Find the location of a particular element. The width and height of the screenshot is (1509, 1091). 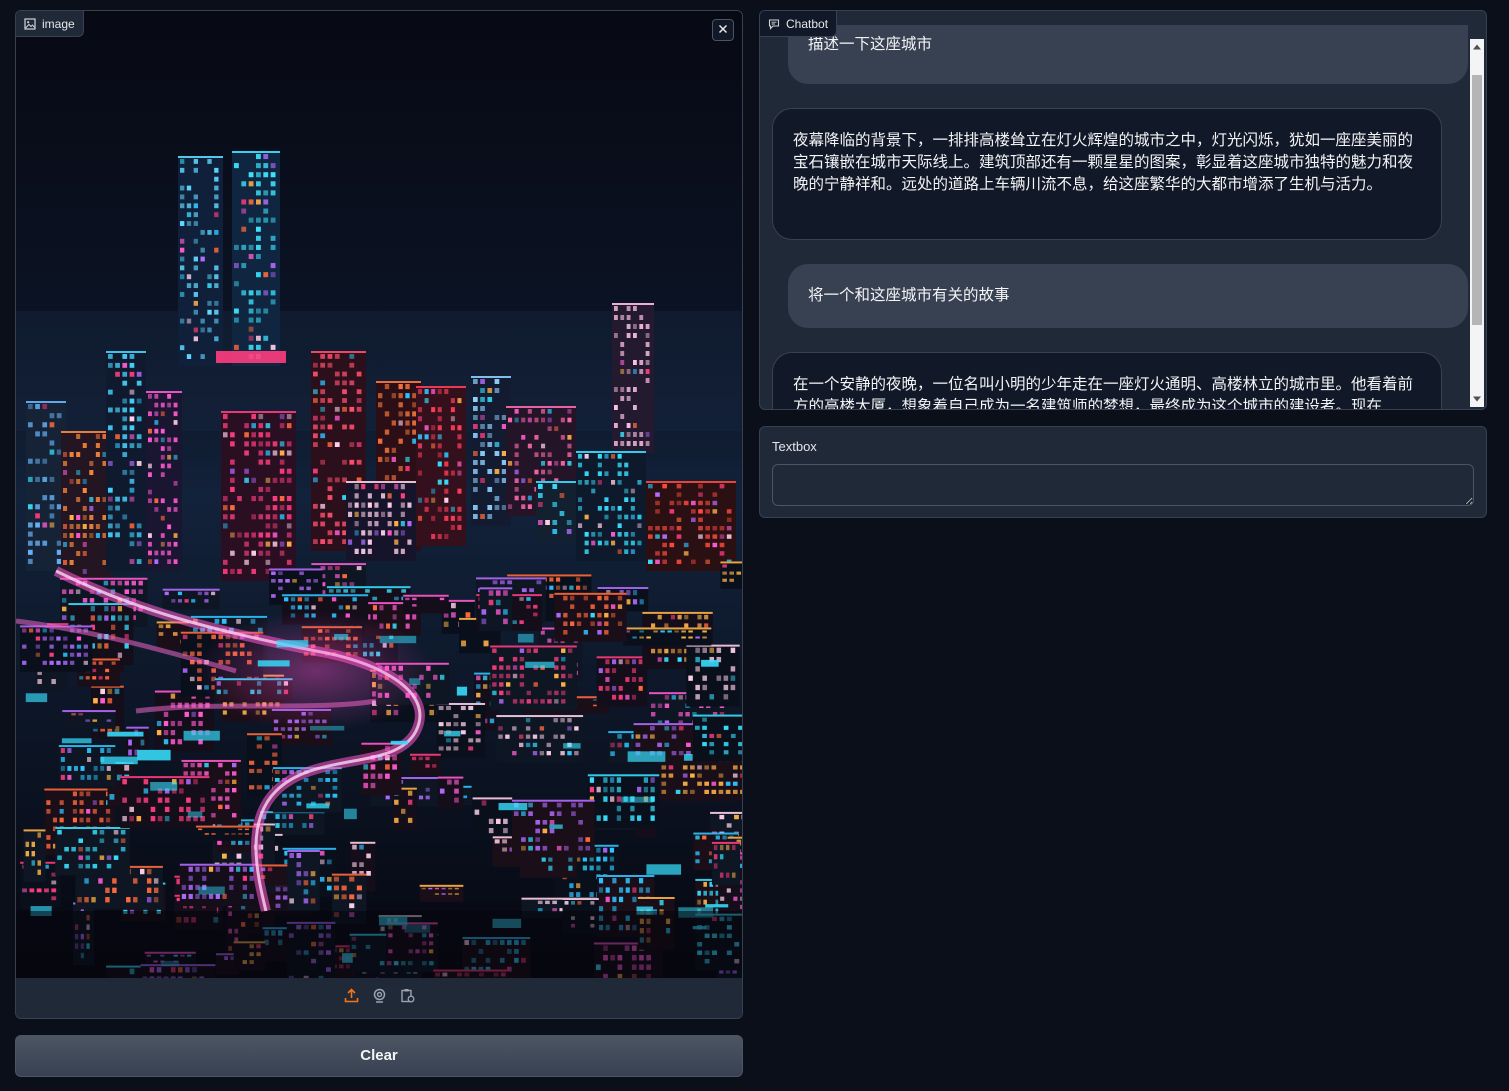

message-input is located at coordinates (1123, 485).